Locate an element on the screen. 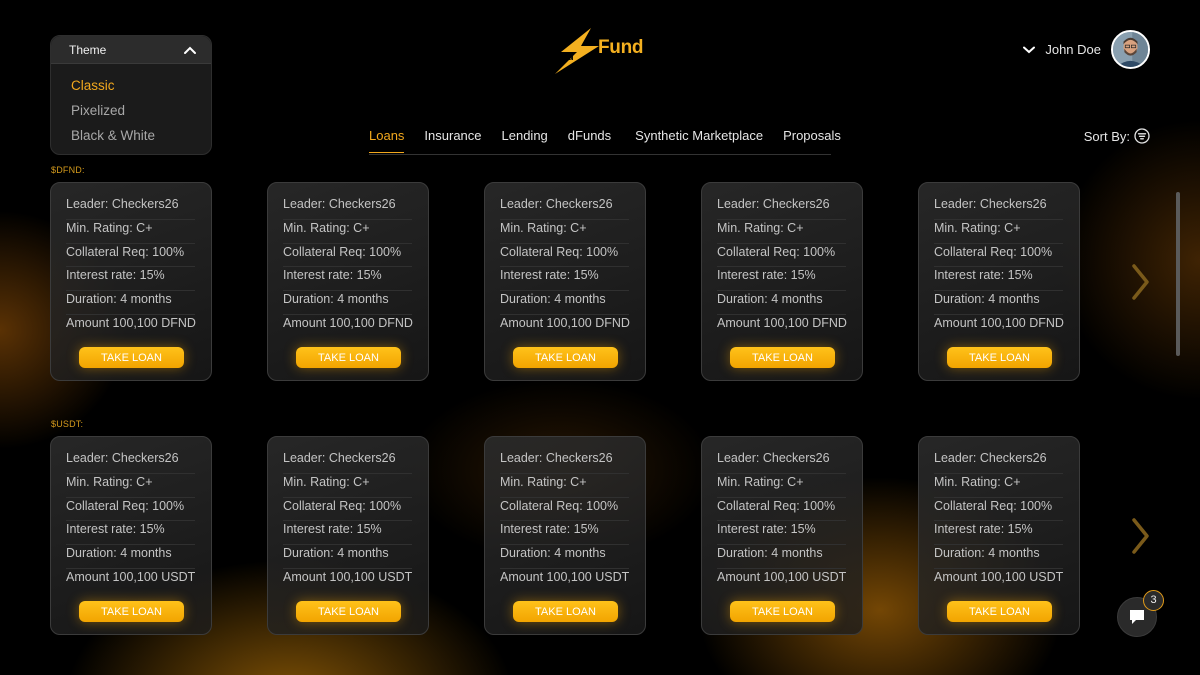  logo-prefix: d is located at coordinates (570, 57).